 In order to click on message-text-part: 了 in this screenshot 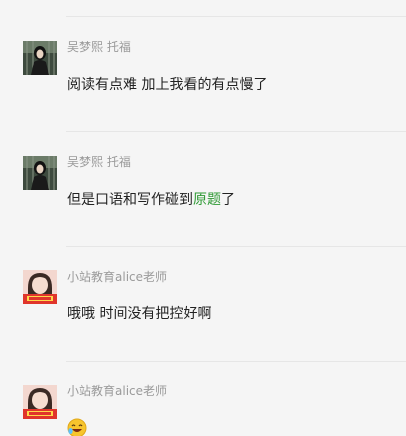, I will do `click(228, 200)`.